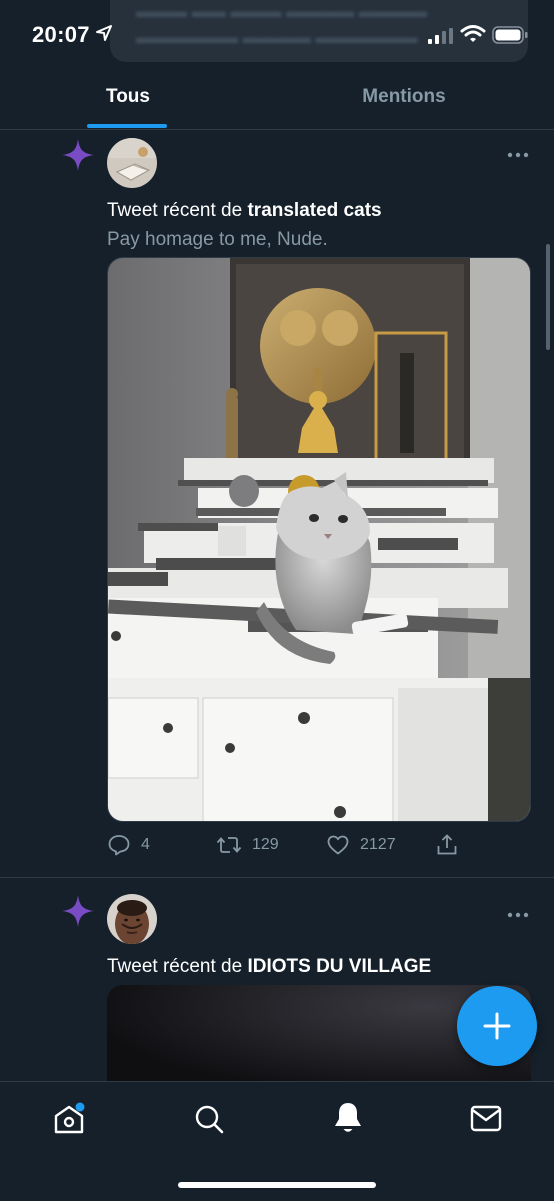  I want to click on scrollbar-thumb, so click(548, 297).